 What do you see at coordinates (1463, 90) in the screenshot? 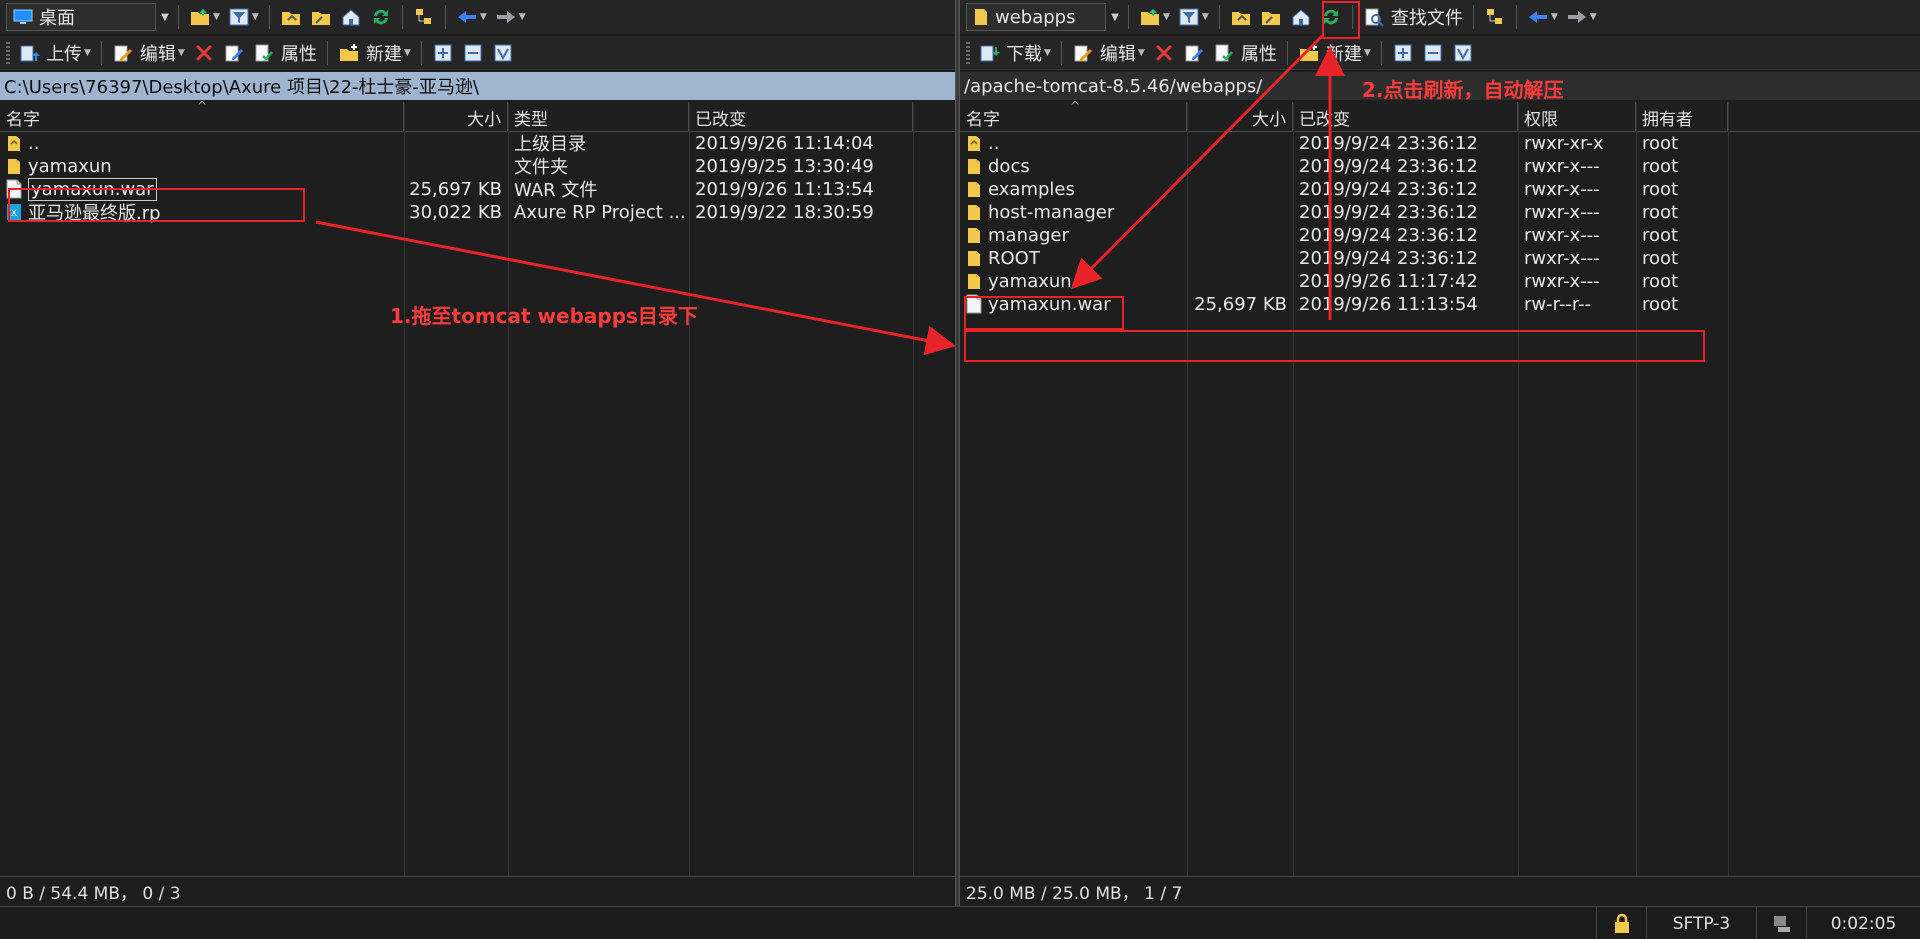
I see `annotation-step-2: 2.点击刷新，自动解压` at bounding box center [1463, 90].